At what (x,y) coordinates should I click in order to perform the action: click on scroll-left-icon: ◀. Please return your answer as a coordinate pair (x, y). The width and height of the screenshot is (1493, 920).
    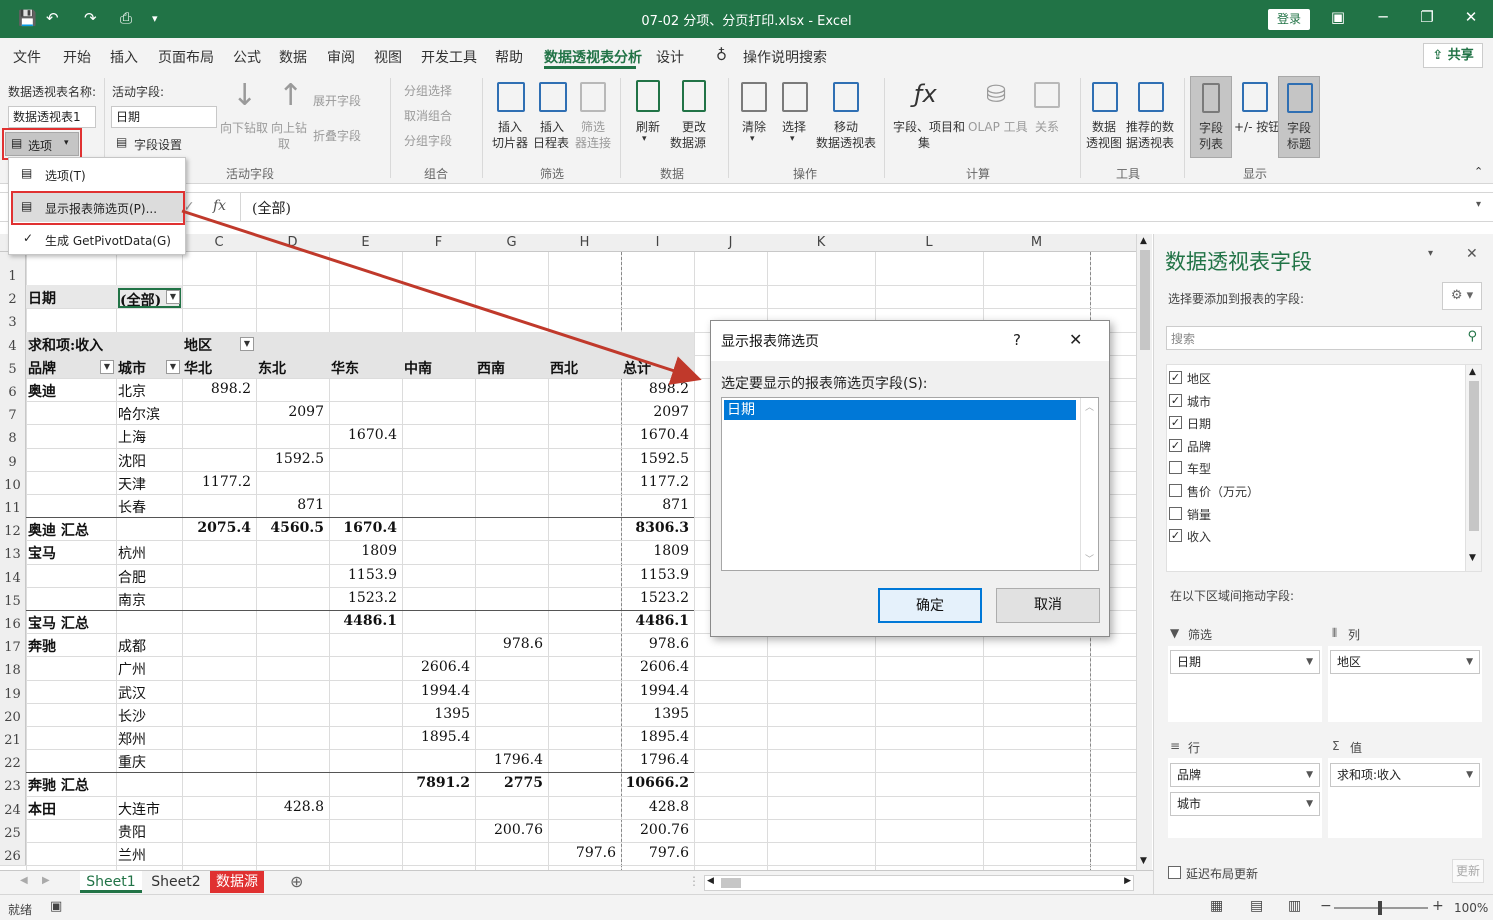
    Looking at the image, I should click on (710, 881).